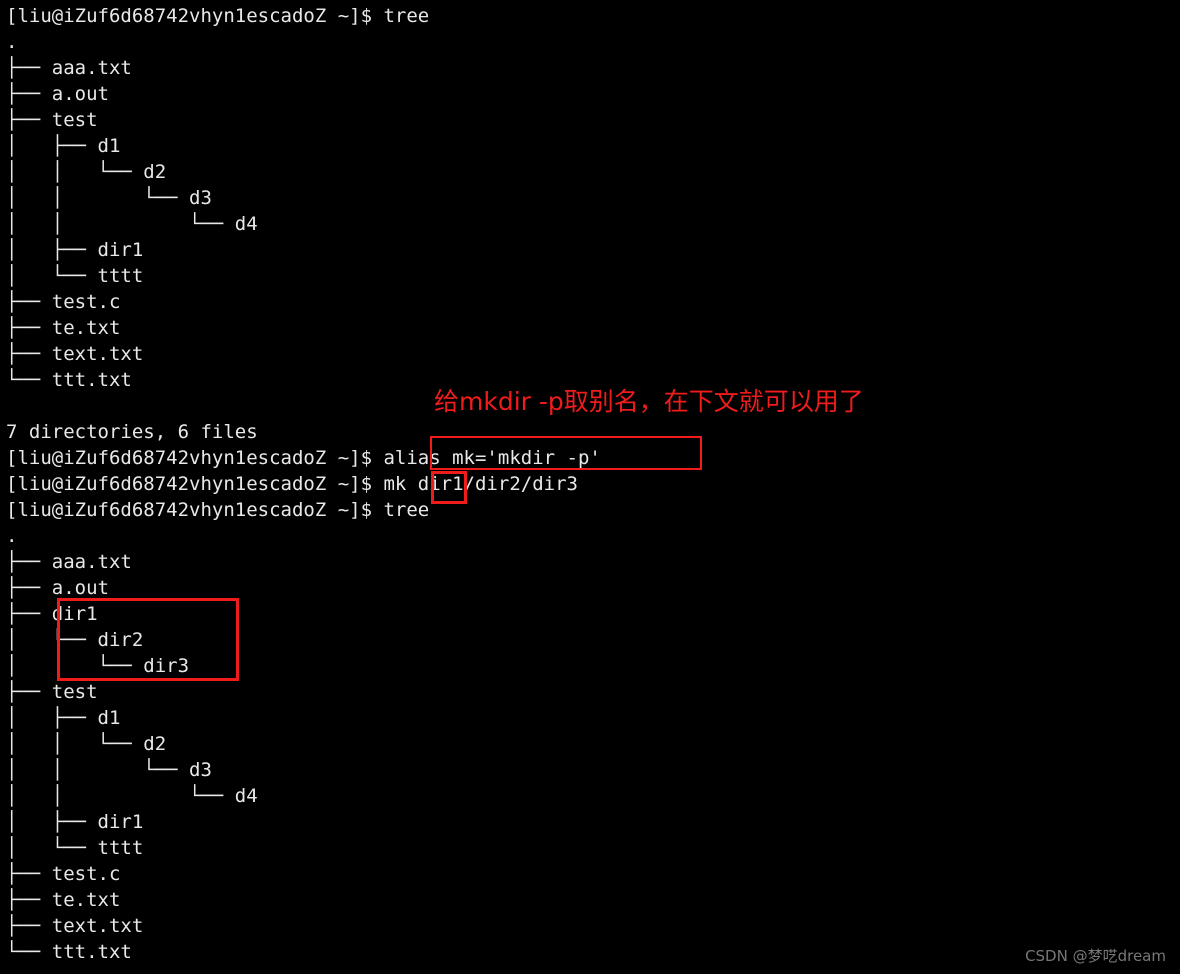 The height and width of the screenshot is (974, 1180). I want to click on watermark: CSDN @梦呓dream, so click(1095, 956).